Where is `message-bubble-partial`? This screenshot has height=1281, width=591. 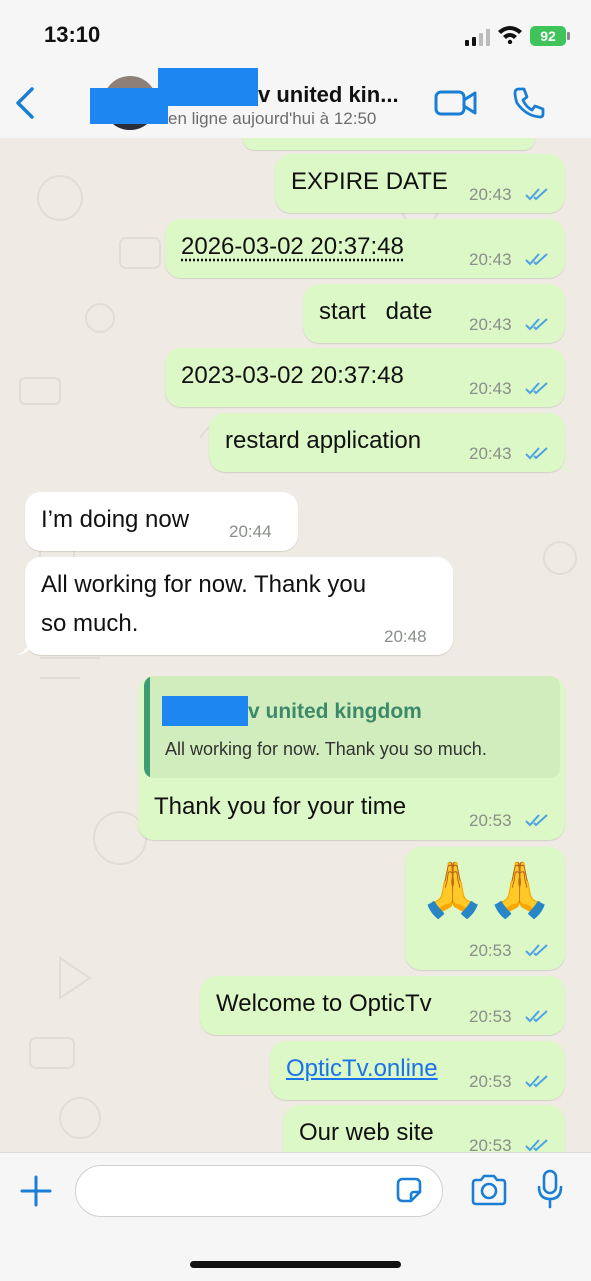 message-bubble-partial is located at coordinates (389, 144).